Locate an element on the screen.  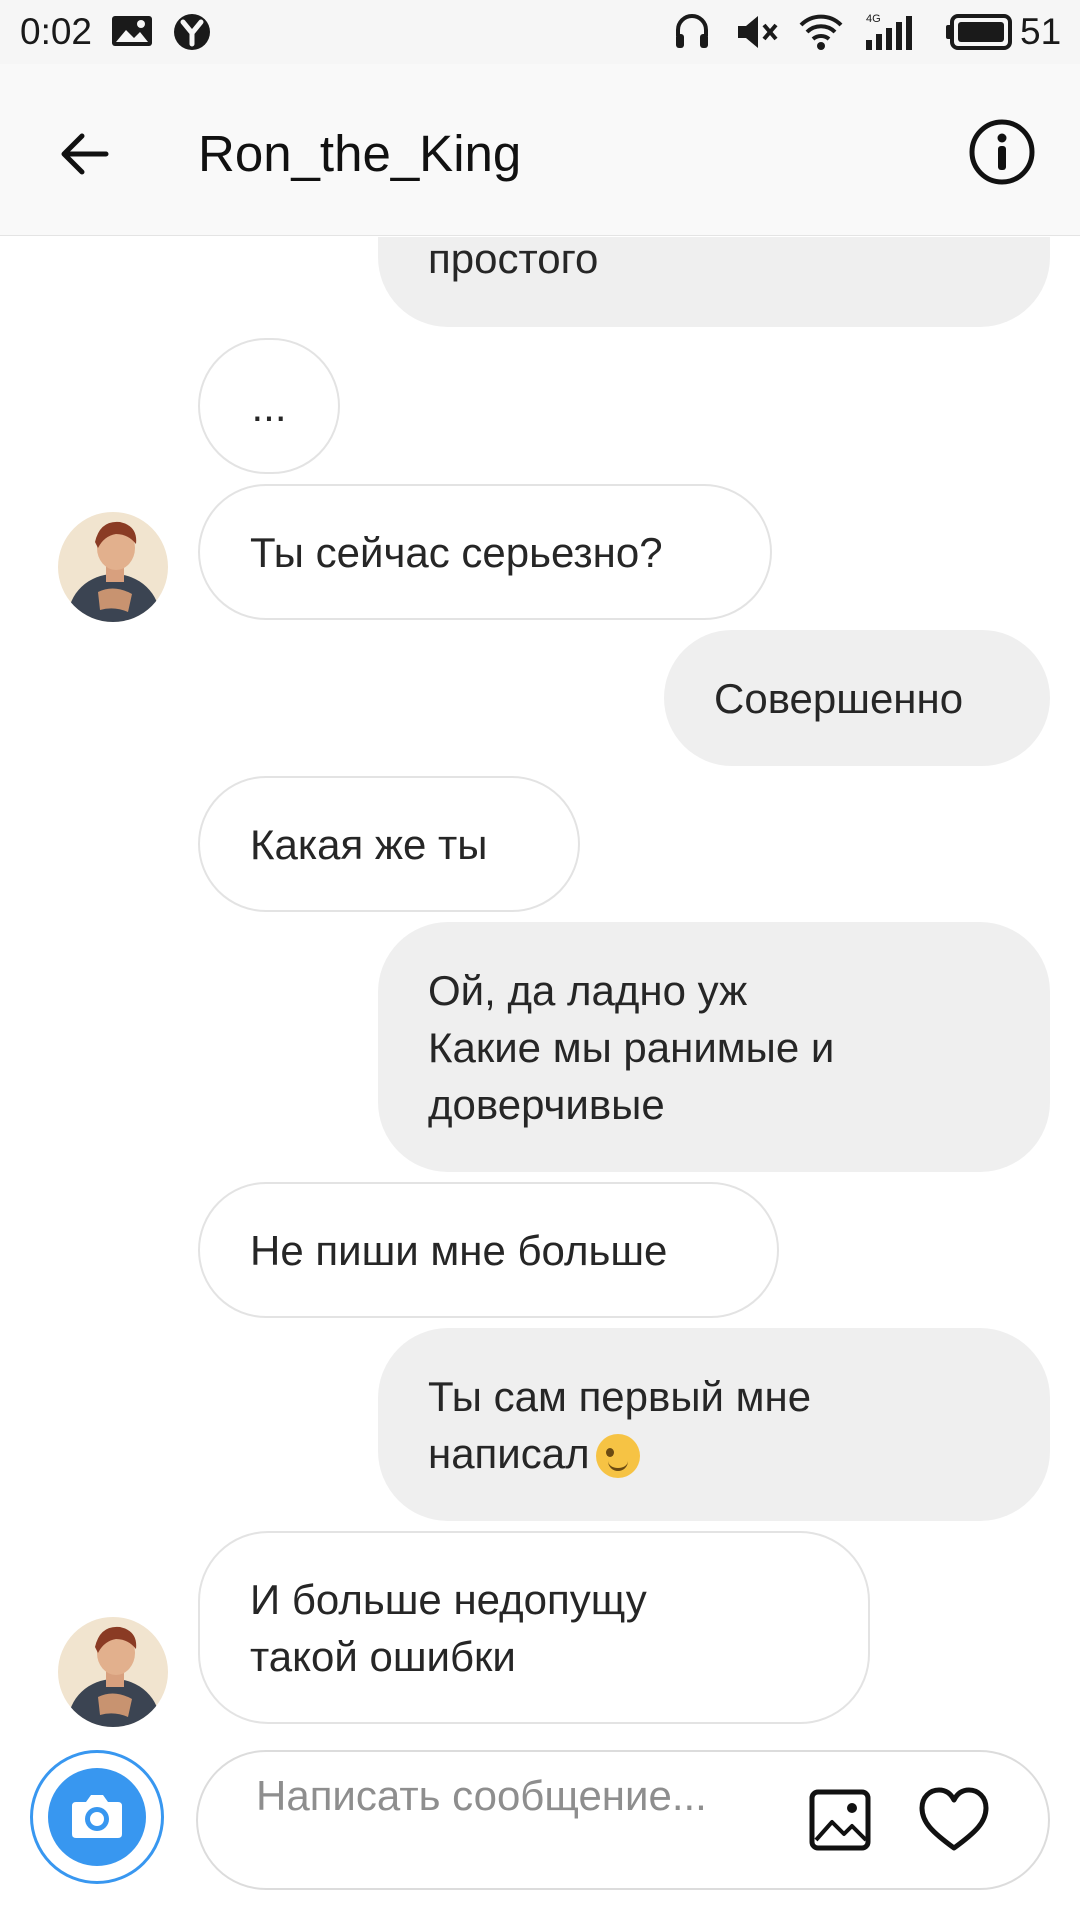
gallery-notification-icon is located at coordinates (132, 31).